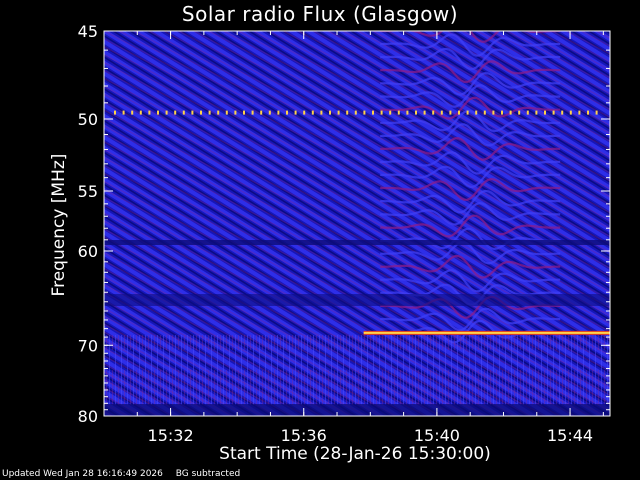 The height and width of the screenshot is (480, 640). What do you see at coordinates (304, 435) in the screenshot?
I see `x-tick-label: 15:36` at bounding box center [304, 435].